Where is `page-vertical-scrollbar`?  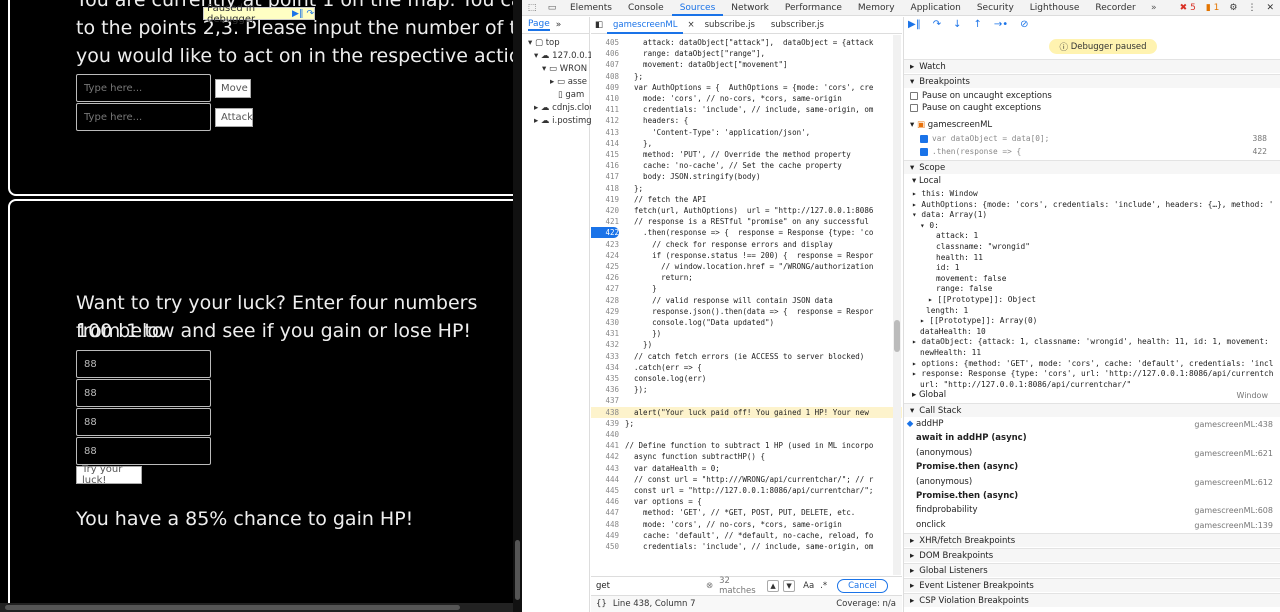
page-vertical-scrollbar is located at coordinates (517, 306).